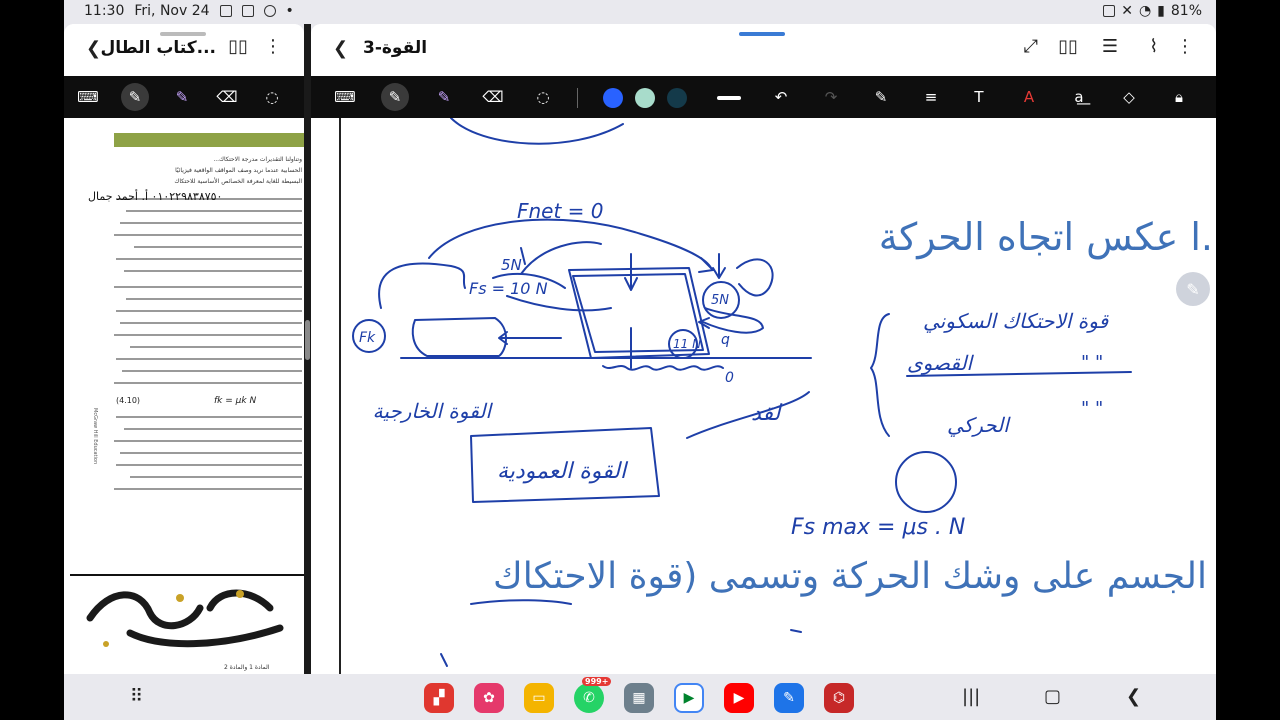 The image size is (1280, 720). I want to click on fnet-label: Fnet = 0, so click(560, 211).